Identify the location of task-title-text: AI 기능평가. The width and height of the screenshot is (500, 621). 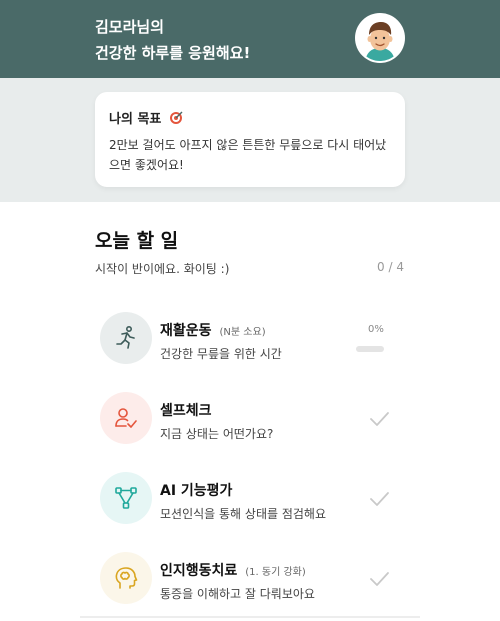
(196, 491).